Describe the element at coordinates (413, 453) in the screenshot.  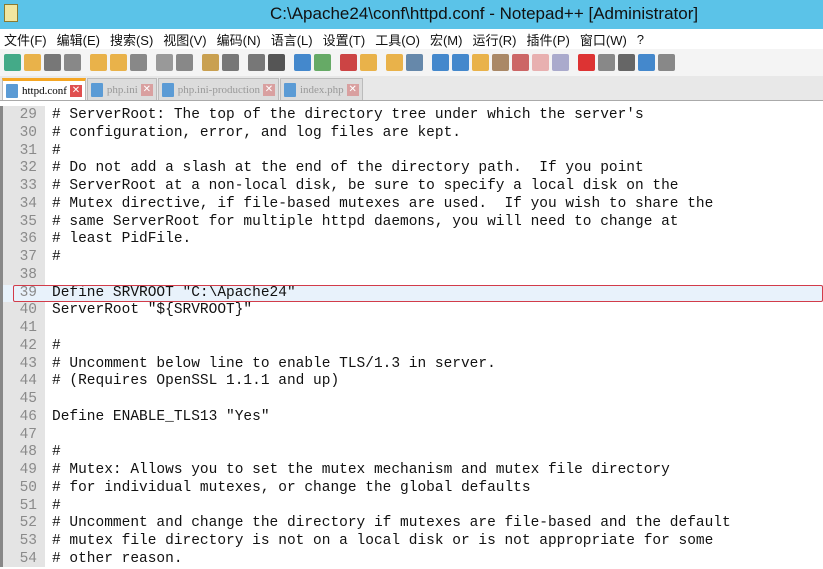
I see `code-line: 48 #` at that location.